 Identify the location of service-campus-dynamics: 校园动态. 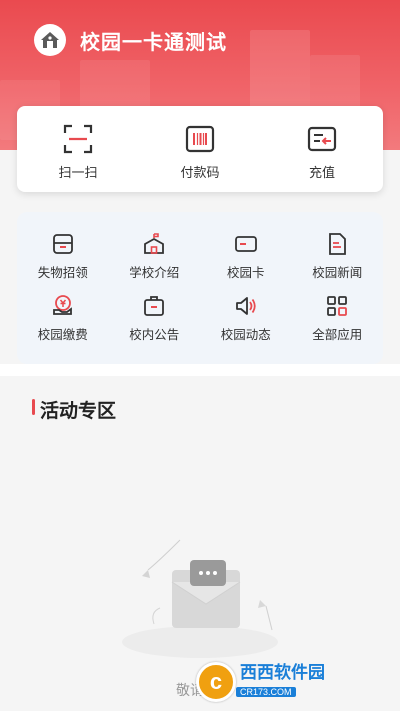
(246, 325).